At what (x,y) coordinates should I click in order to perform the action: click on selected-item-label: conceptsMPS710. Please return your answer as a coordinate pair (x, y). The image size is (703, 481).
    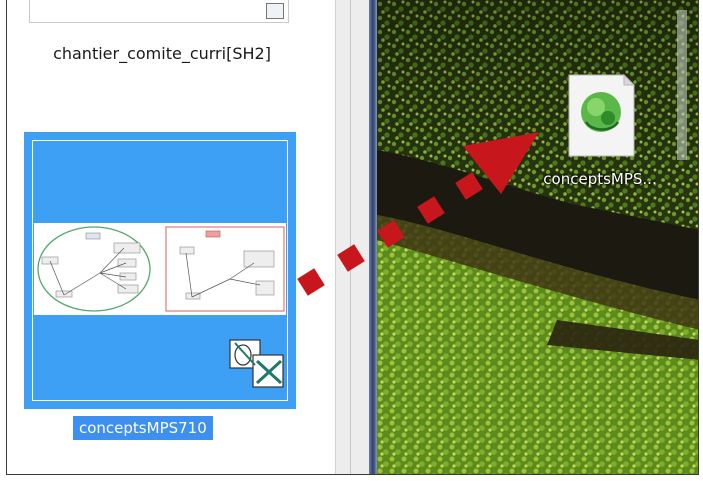
    Looking at the image, I should click on (143, 428).